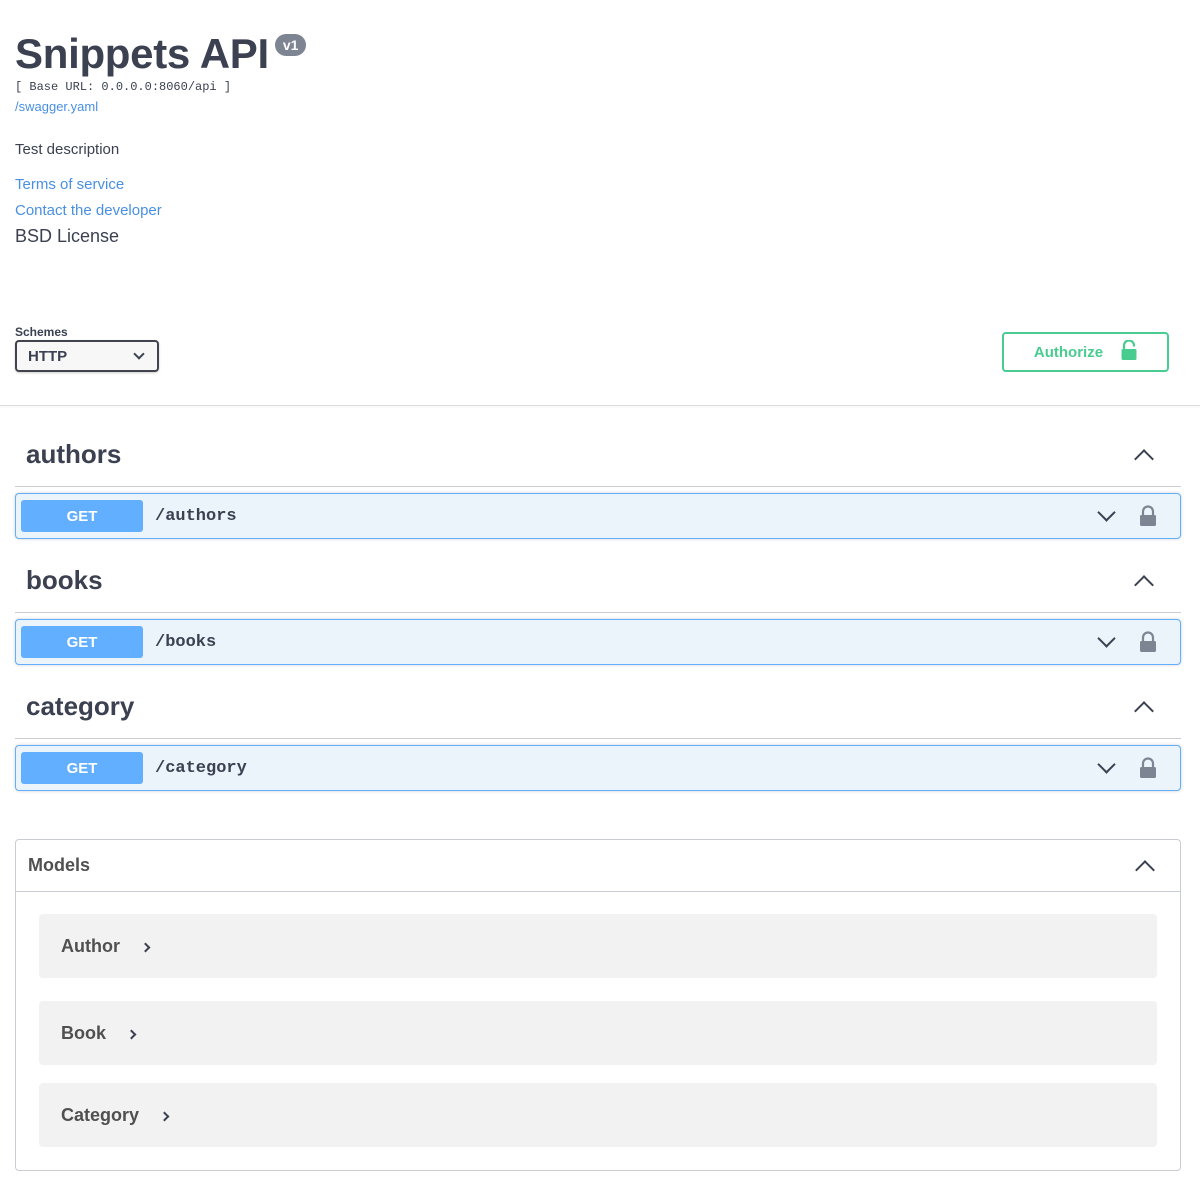 This screenshot has height=1199, width=1200. What do you see at coordinates (1068, 352) in the screenshot?
I see `authorize-label: Authorize` at bounding box center [1068, 352].